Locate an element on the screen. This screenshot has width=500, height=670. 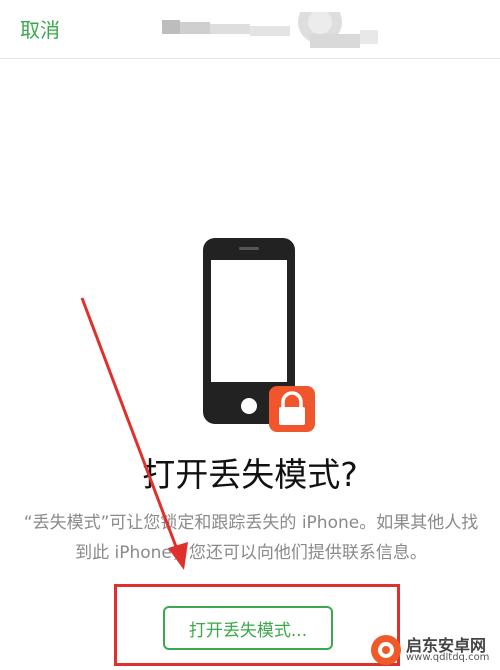
navigation-bar: 取消 is located at coordinates (250, 29).